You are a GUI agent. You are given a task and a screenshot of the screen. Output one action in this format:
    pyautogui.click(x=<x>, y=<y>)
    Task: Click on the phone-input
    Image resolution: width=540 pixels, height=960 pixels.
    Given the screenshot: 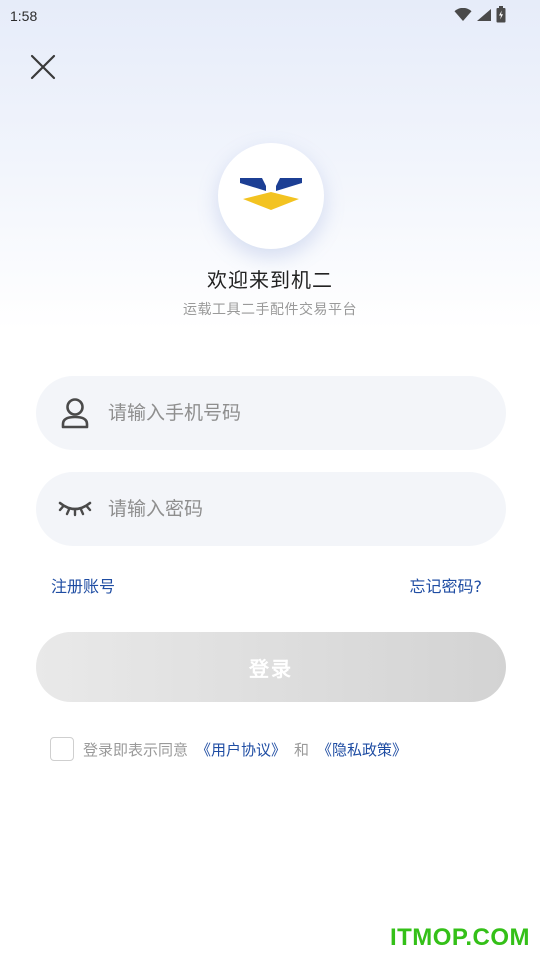 What is the action you would take?
    pyautogui.click(x=288, y=413)
    